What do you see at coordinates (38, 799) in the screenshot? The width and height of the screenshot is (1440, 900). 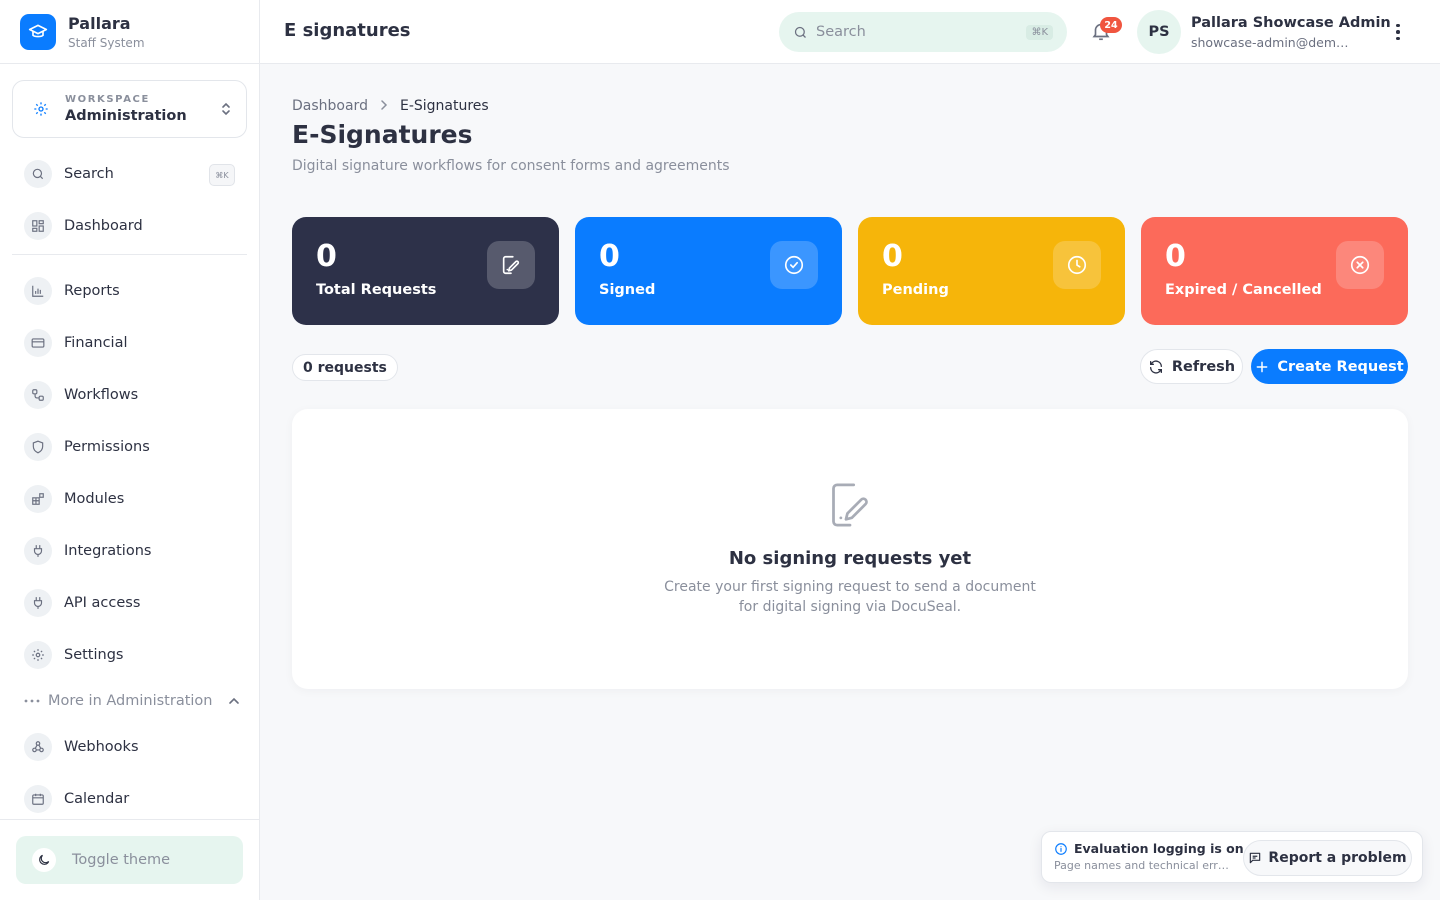 I see `calendar-icon` at bounding box center [38, 799].